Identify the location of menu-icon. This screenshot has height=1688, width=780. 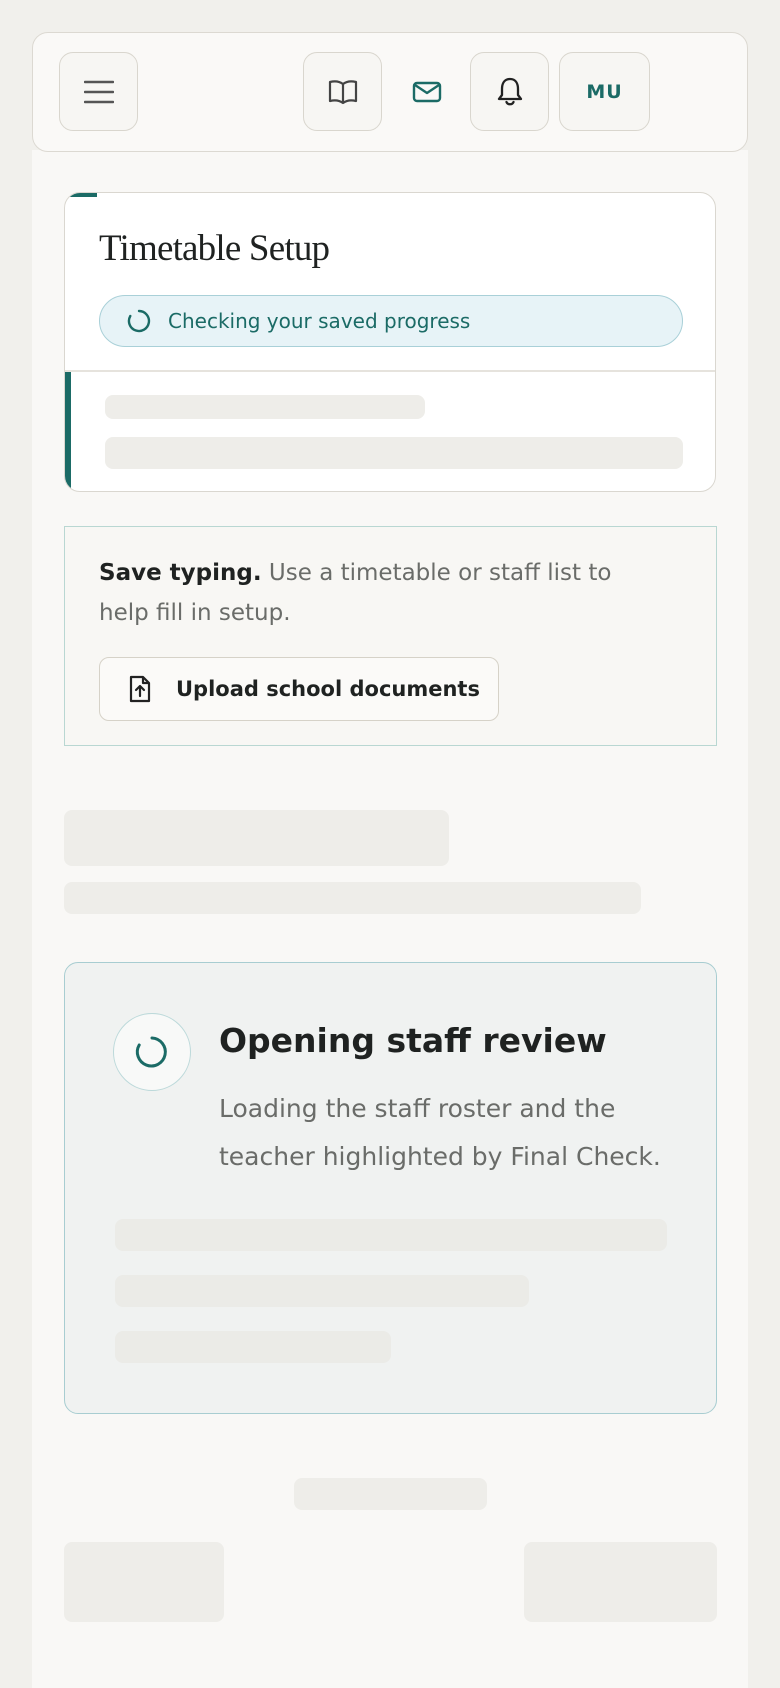
(98, 91).